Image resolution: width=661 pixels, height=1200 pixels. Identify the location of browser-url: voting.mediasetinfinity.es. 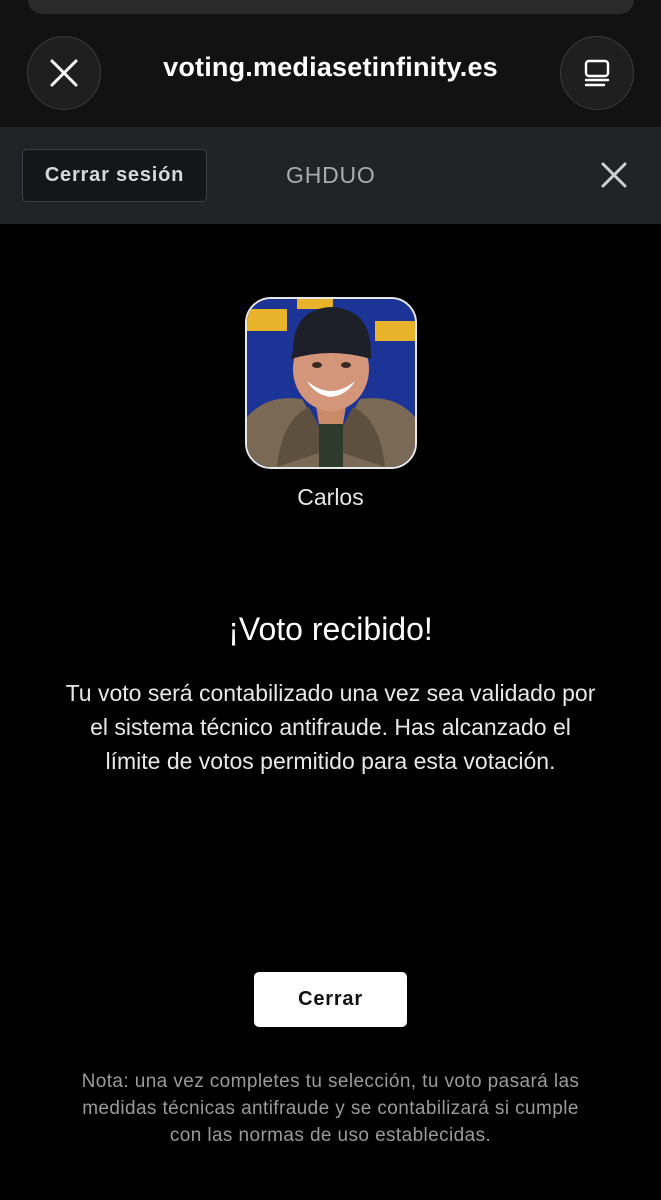
(330, 67).